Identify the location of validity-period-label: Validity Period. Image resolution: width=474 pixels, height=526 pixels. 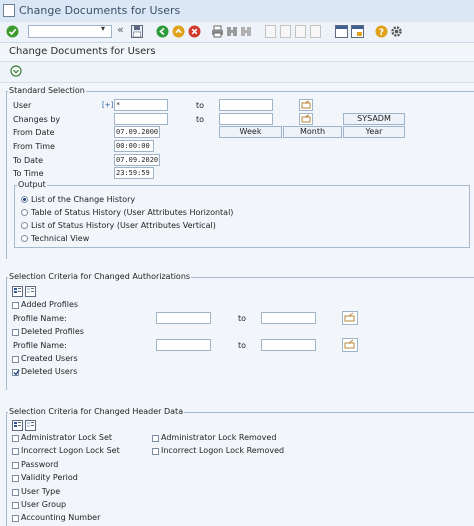
(49, 477).